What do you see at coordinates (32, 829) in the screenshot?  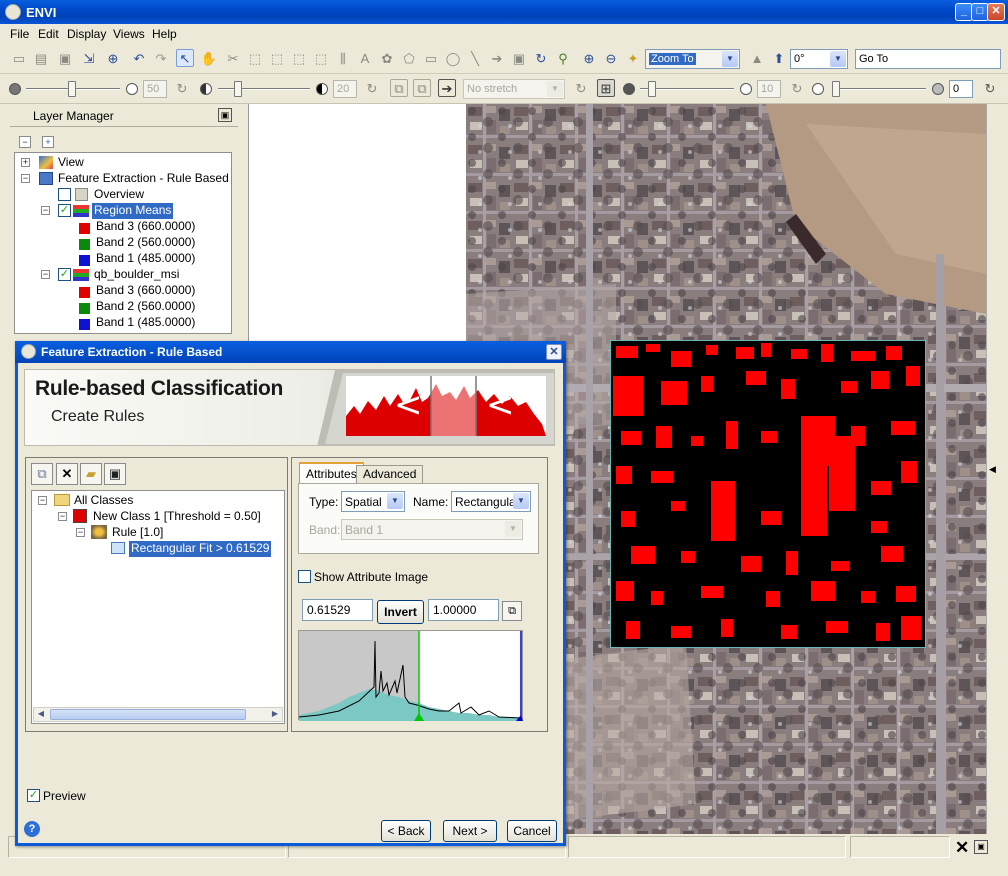 I see `help-icon: ?` at bounding box center [32, 829].